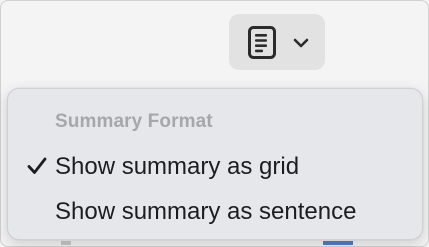  Describe the element at coordinates (262, 42) in the screenshot. I see `document-list-icon` at that location.